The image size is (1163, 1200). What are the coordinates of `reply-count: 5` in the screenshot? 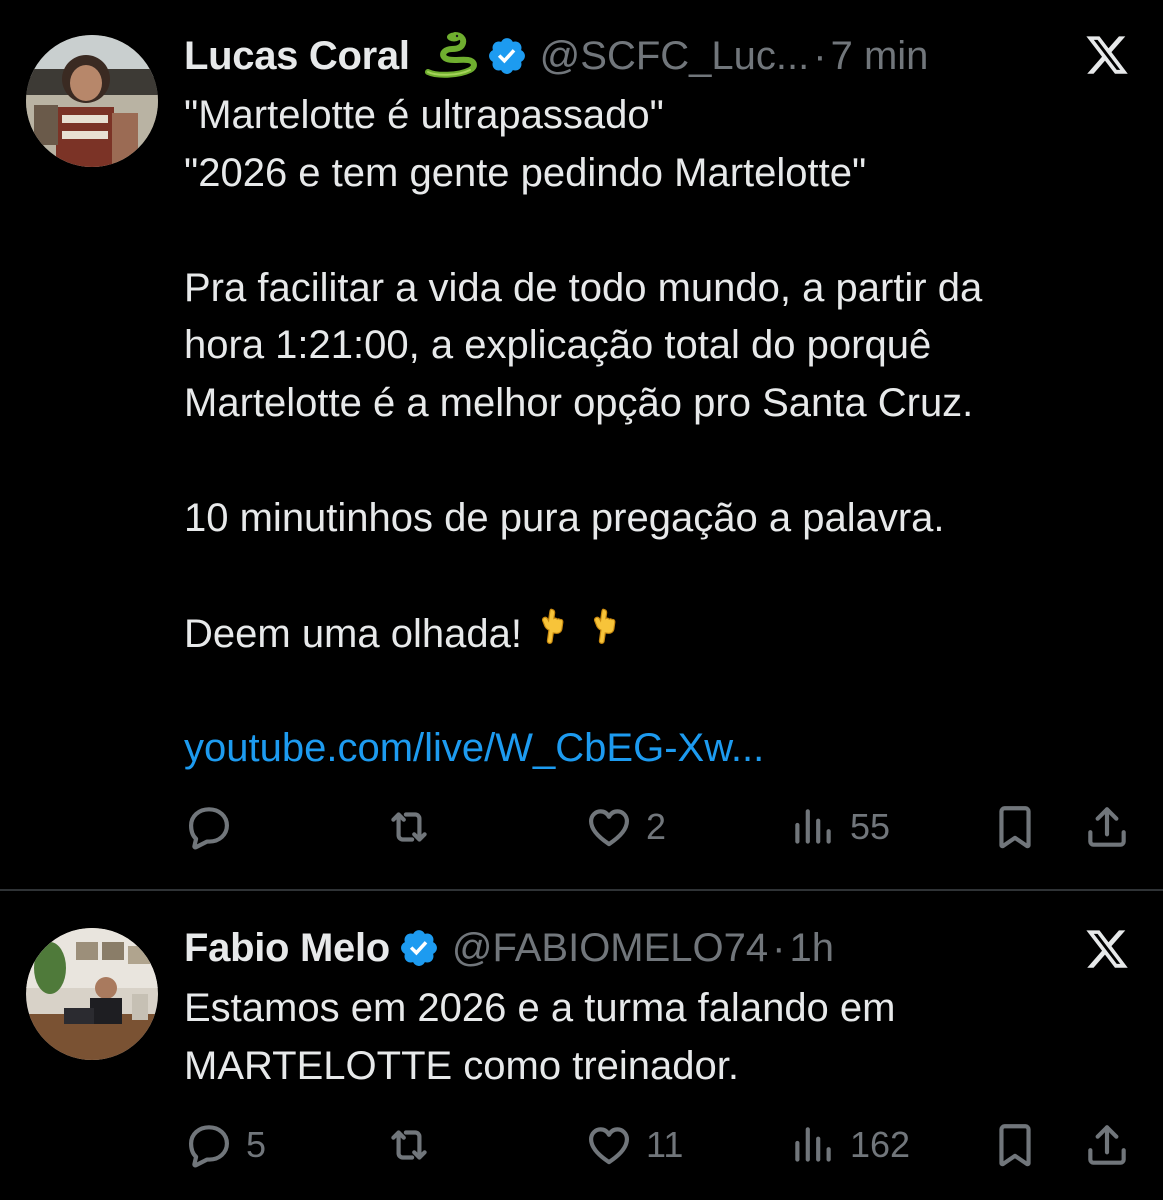 It's located at (256, 1144).